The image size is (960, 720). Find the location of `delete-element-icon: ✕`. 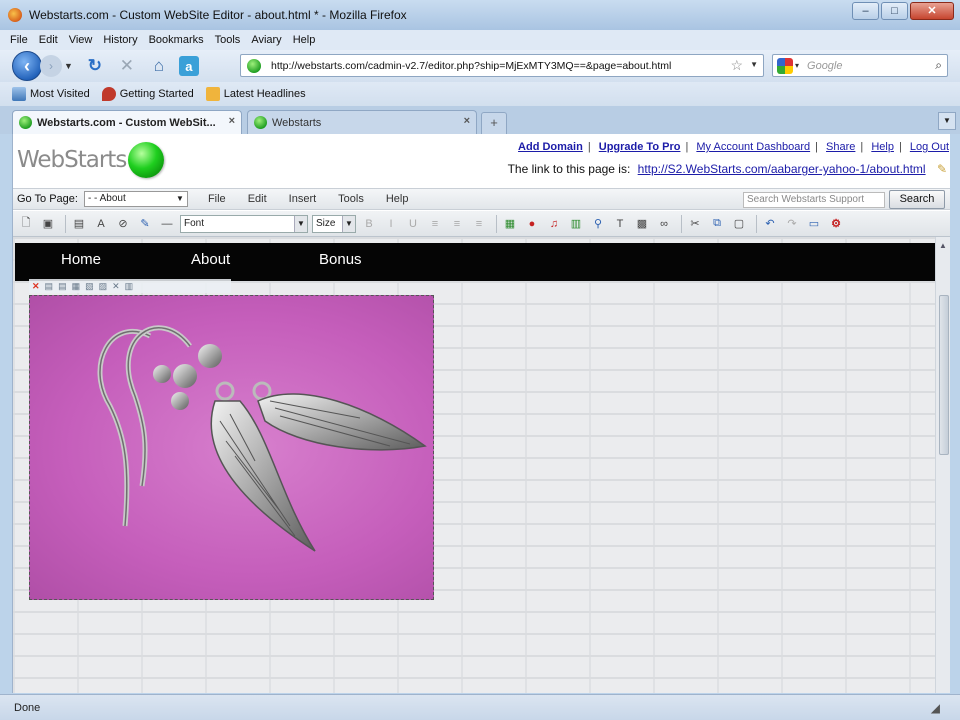

delete-element-icon: ✕ is located at coordinates (36, 286).